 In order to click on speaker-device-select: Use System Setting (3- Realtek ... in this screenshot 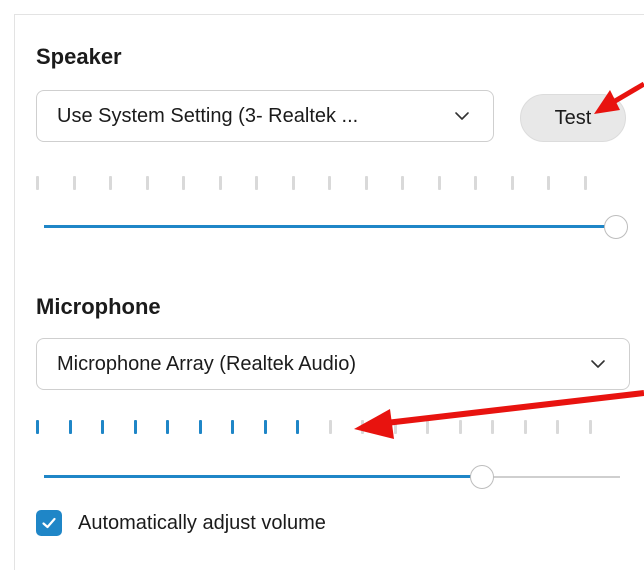, I will do `click(265, 116)`.